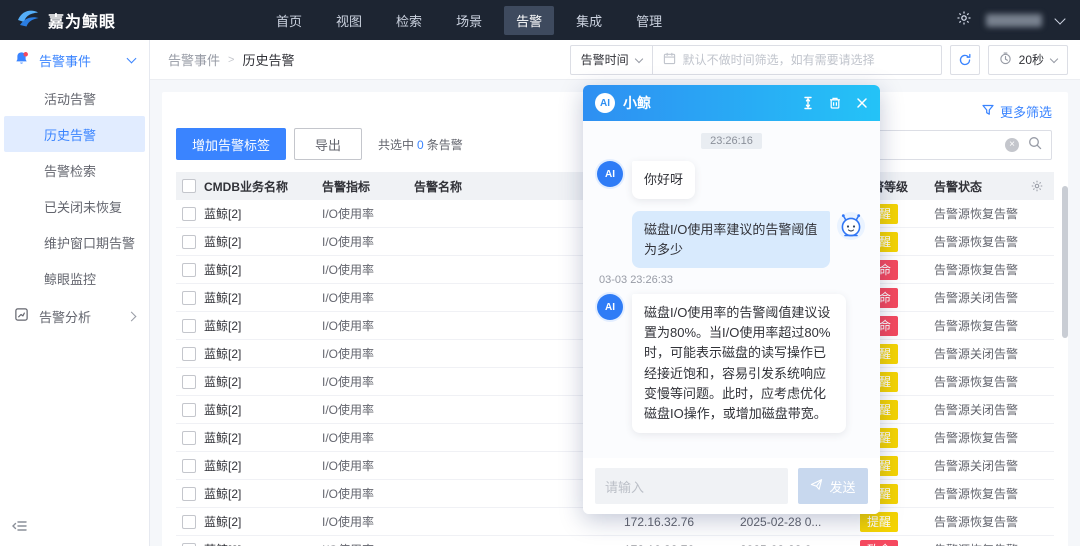 The image size is (1080, 546). Describe the element at coordinates (74, 170) in the screenshot. I see `sidebar-item: 告警检索` at that location.